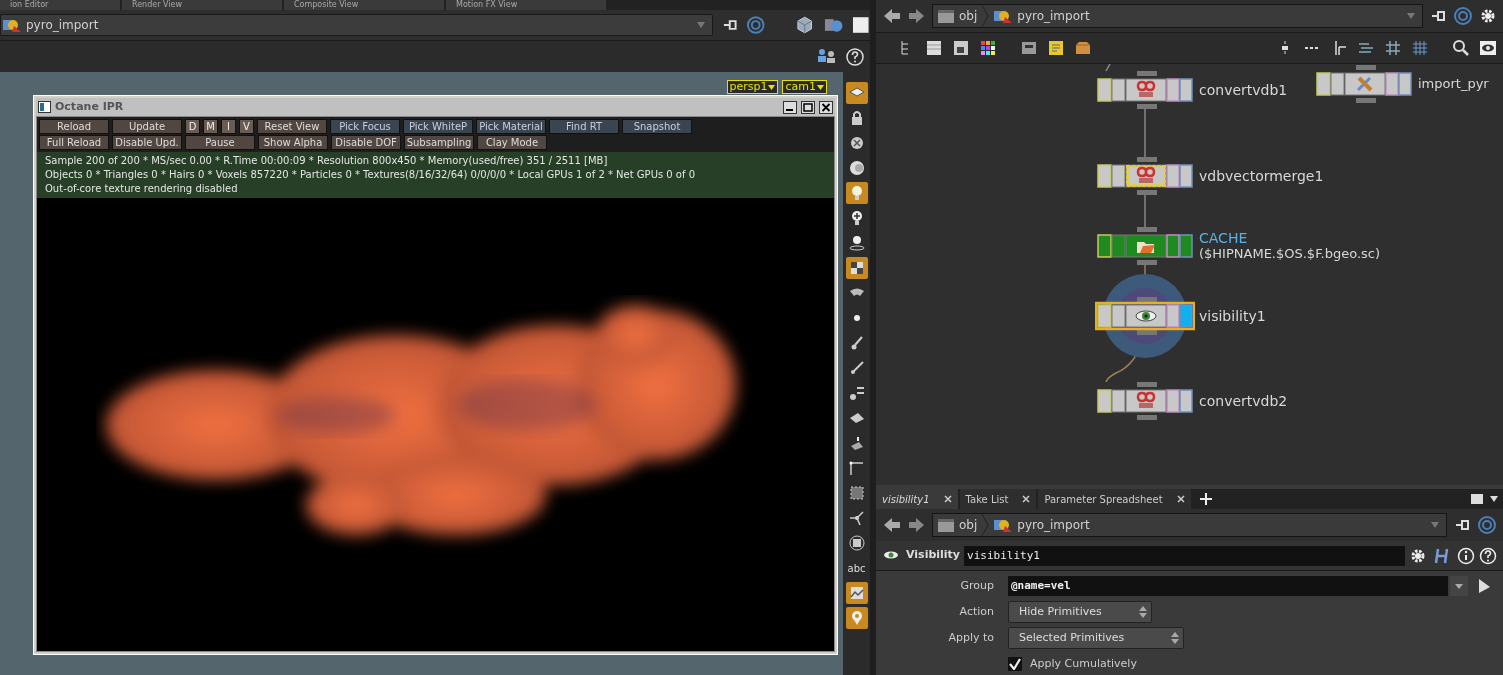 The width and height of the screenshot is (1503, 675). What do you see at coordinates (366, 142) in the screenshot?
I see `octane-button: Disable DOF` at bounding box center [366, 142].